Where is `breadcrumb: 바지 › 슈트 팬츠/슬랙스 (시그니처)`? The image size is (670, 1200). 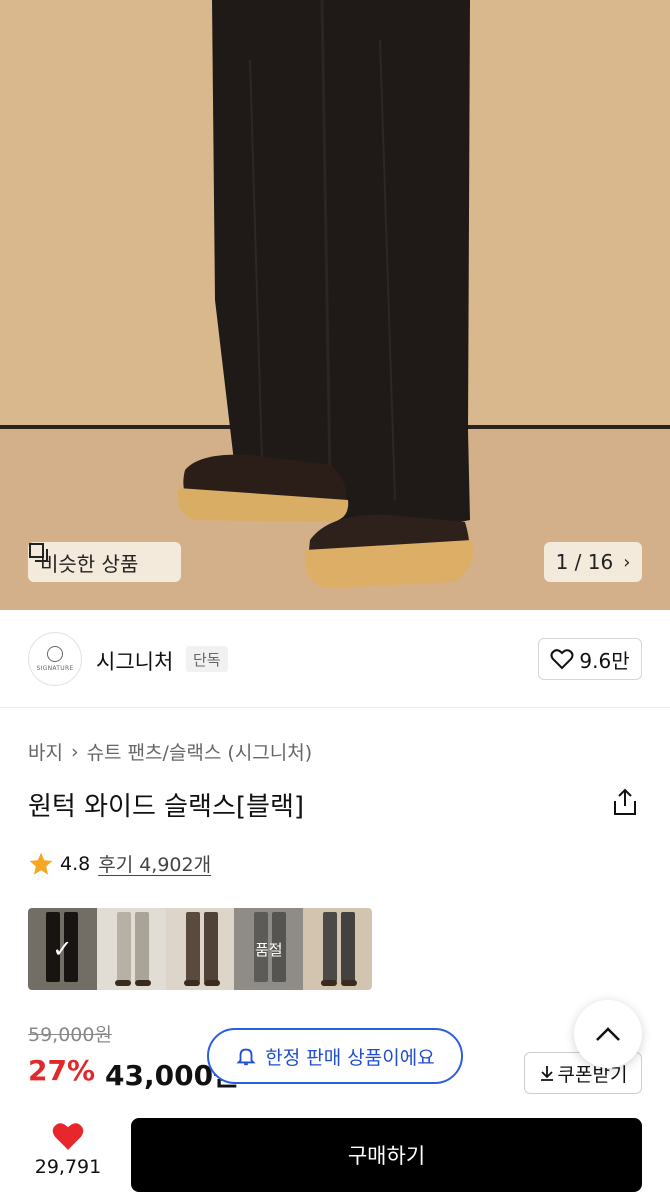
breadcrumb: 바지 › 슈트 팬츠/슬랙스 (시그니처) is located at coordinates (170, 751).